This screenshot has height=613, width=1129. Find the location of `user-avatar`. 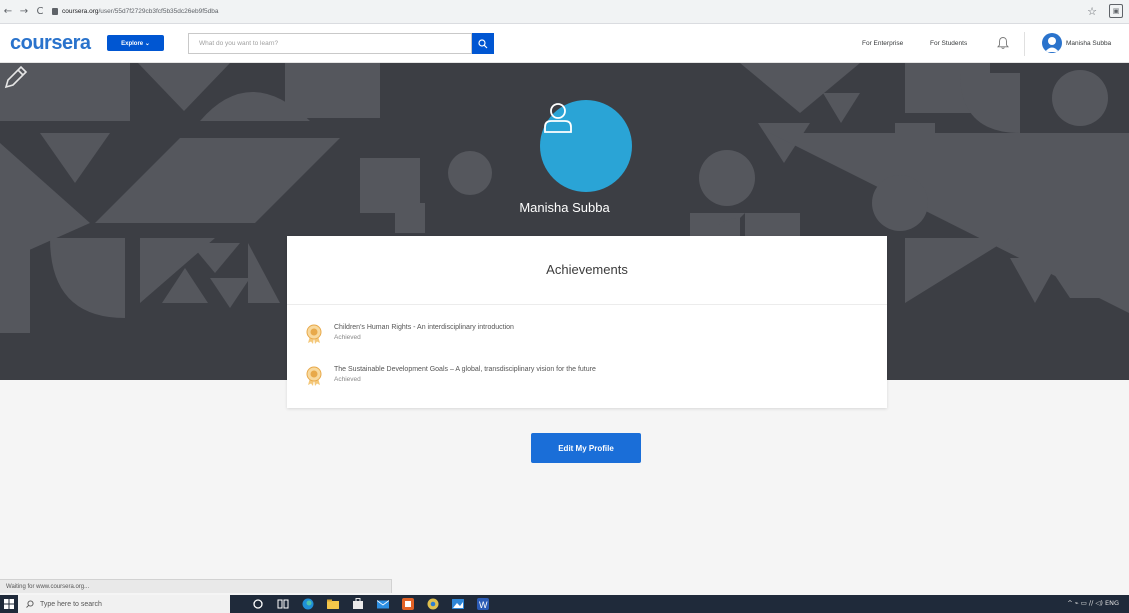

user-avatar is located at coordinates (1052, 43).